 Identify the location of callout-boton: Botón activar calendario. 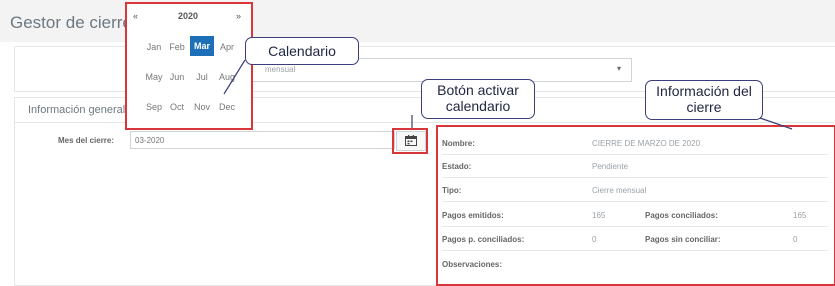
(478, 99).